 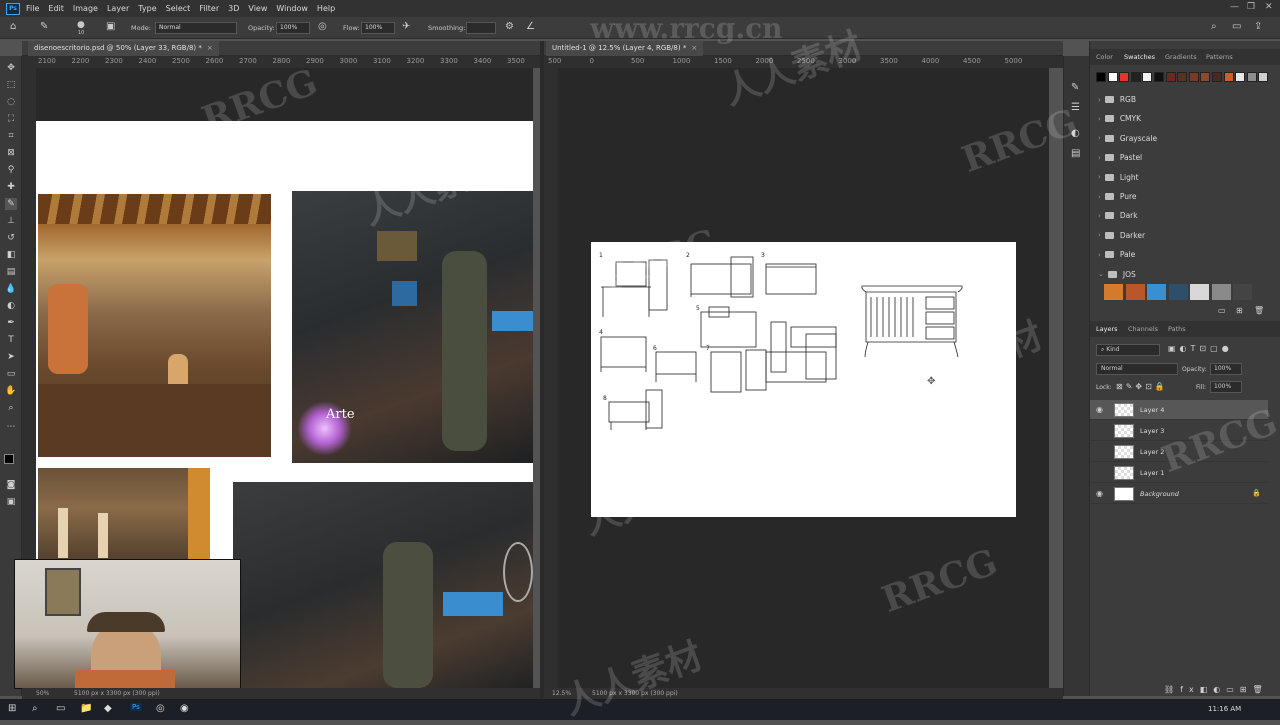 What do you see at coordinates (209, 8) in the screenshot?
I see `menu-filter: Filter` at bounding box center [209, 8].